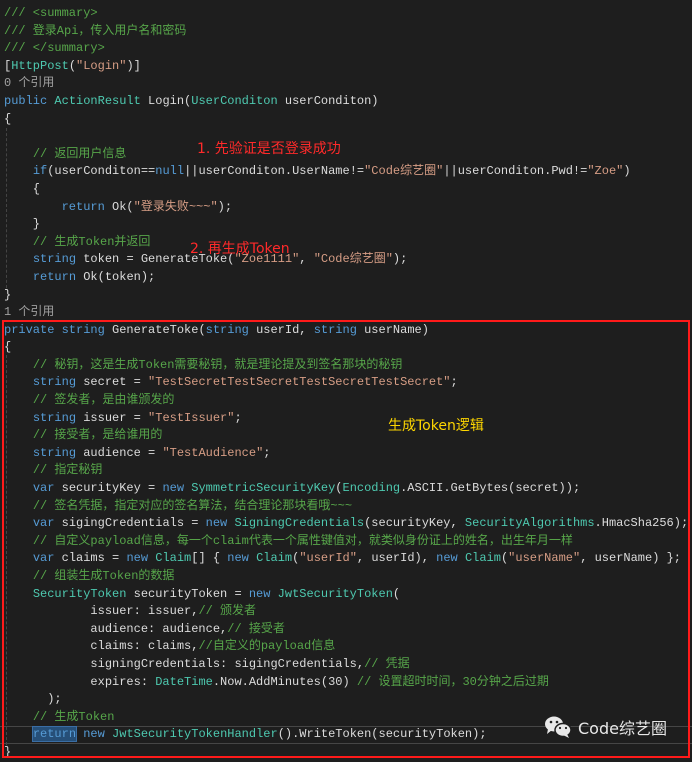 Image resolution: width=692 pixels, height=762 pixels. What do you see at coordinates (348, 471) in the screenshot?
I see `code-line: // 指定秘钥` at bounding box center [348, 471].